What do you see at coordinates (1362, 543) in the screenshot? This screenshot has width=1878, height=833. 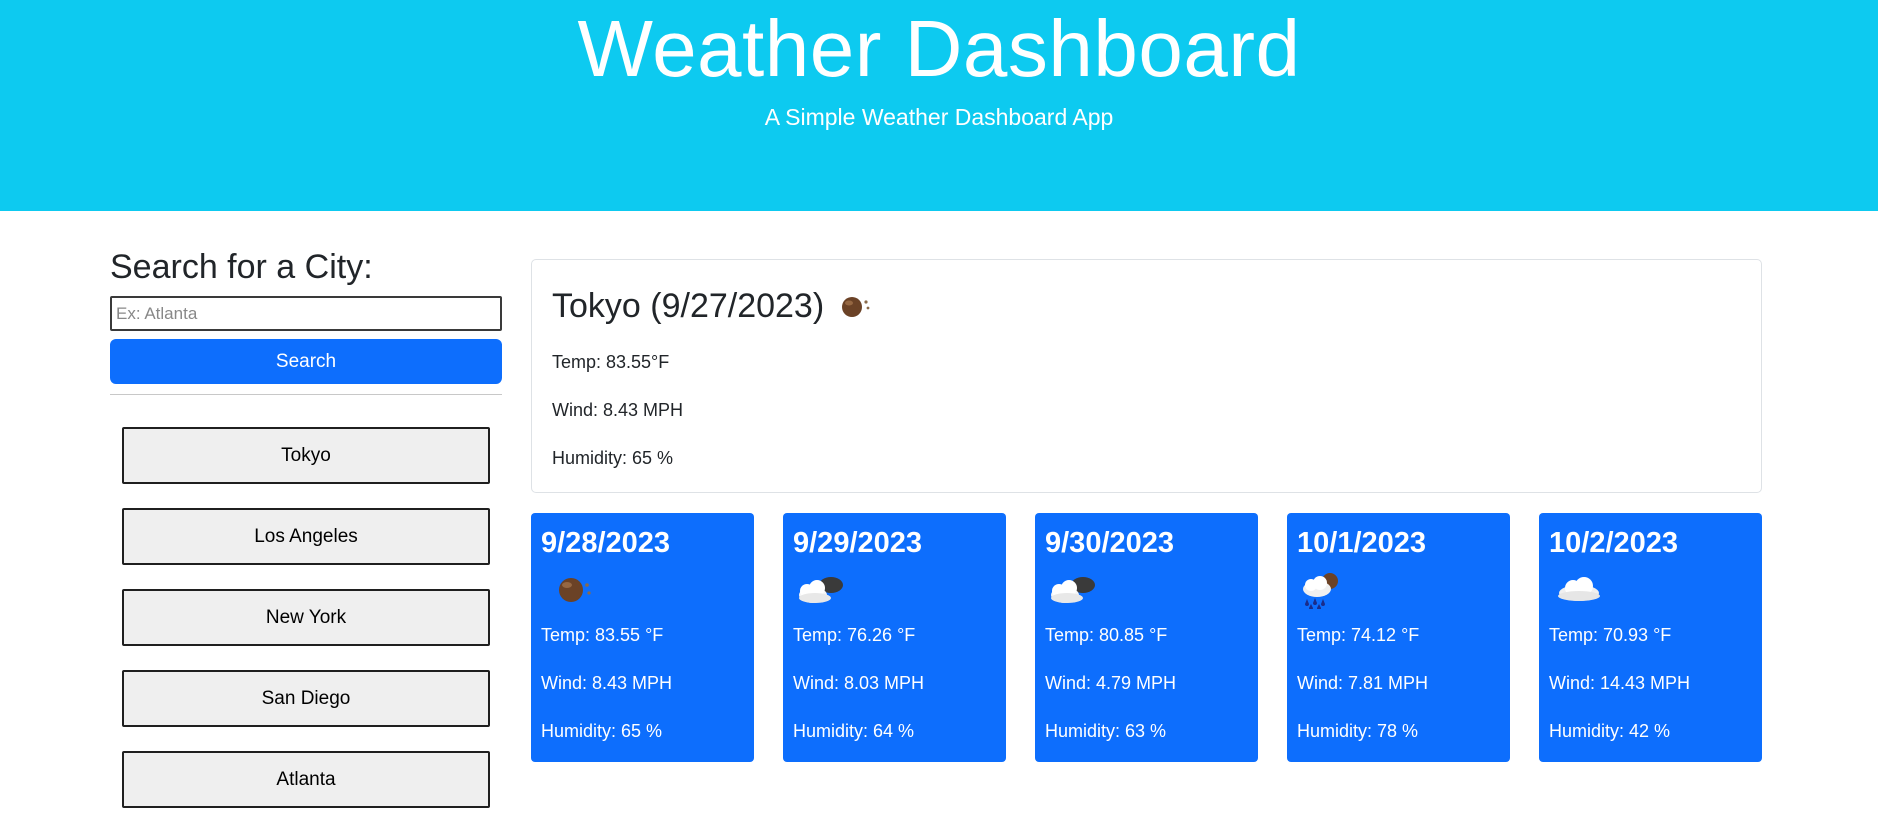 I see `forecast-date: 10/1/2023` at bounding box center [1362, 543].